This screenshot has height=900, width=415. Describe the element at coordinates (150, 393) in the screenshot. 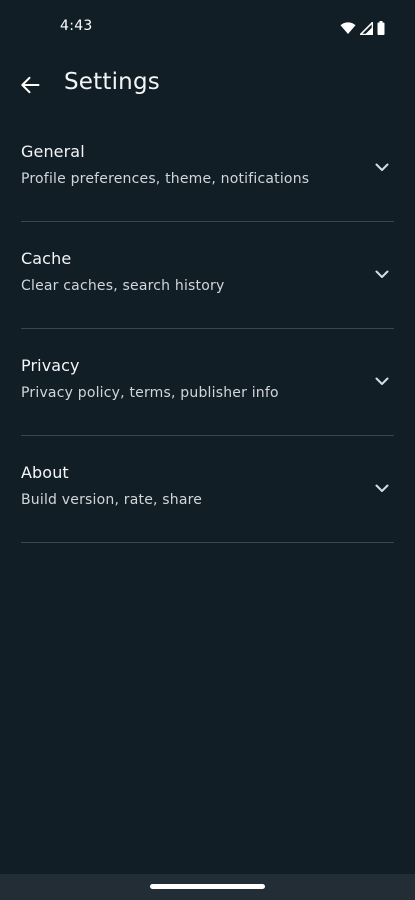

I see `item-subtitle: Privacy policy, terms, publisher info` at that location.